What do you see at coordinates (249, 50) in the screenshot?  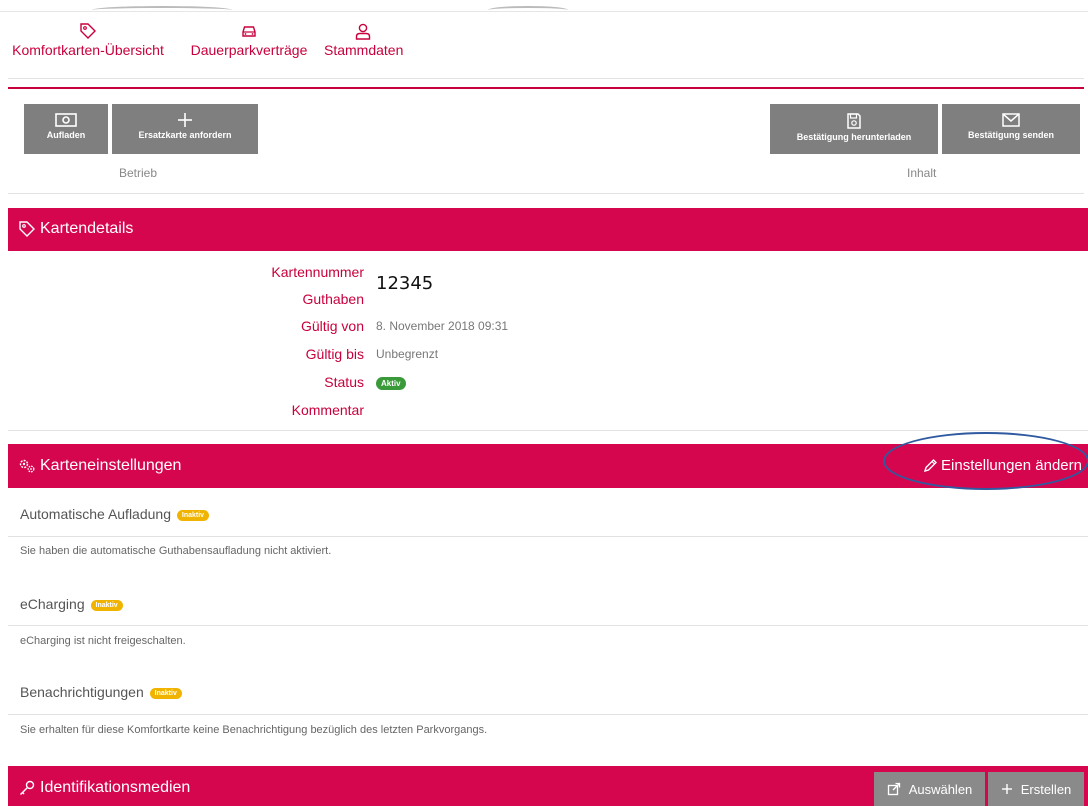 I see `nav-label: Dauerparkverträge` at bounding box center [249, 50].